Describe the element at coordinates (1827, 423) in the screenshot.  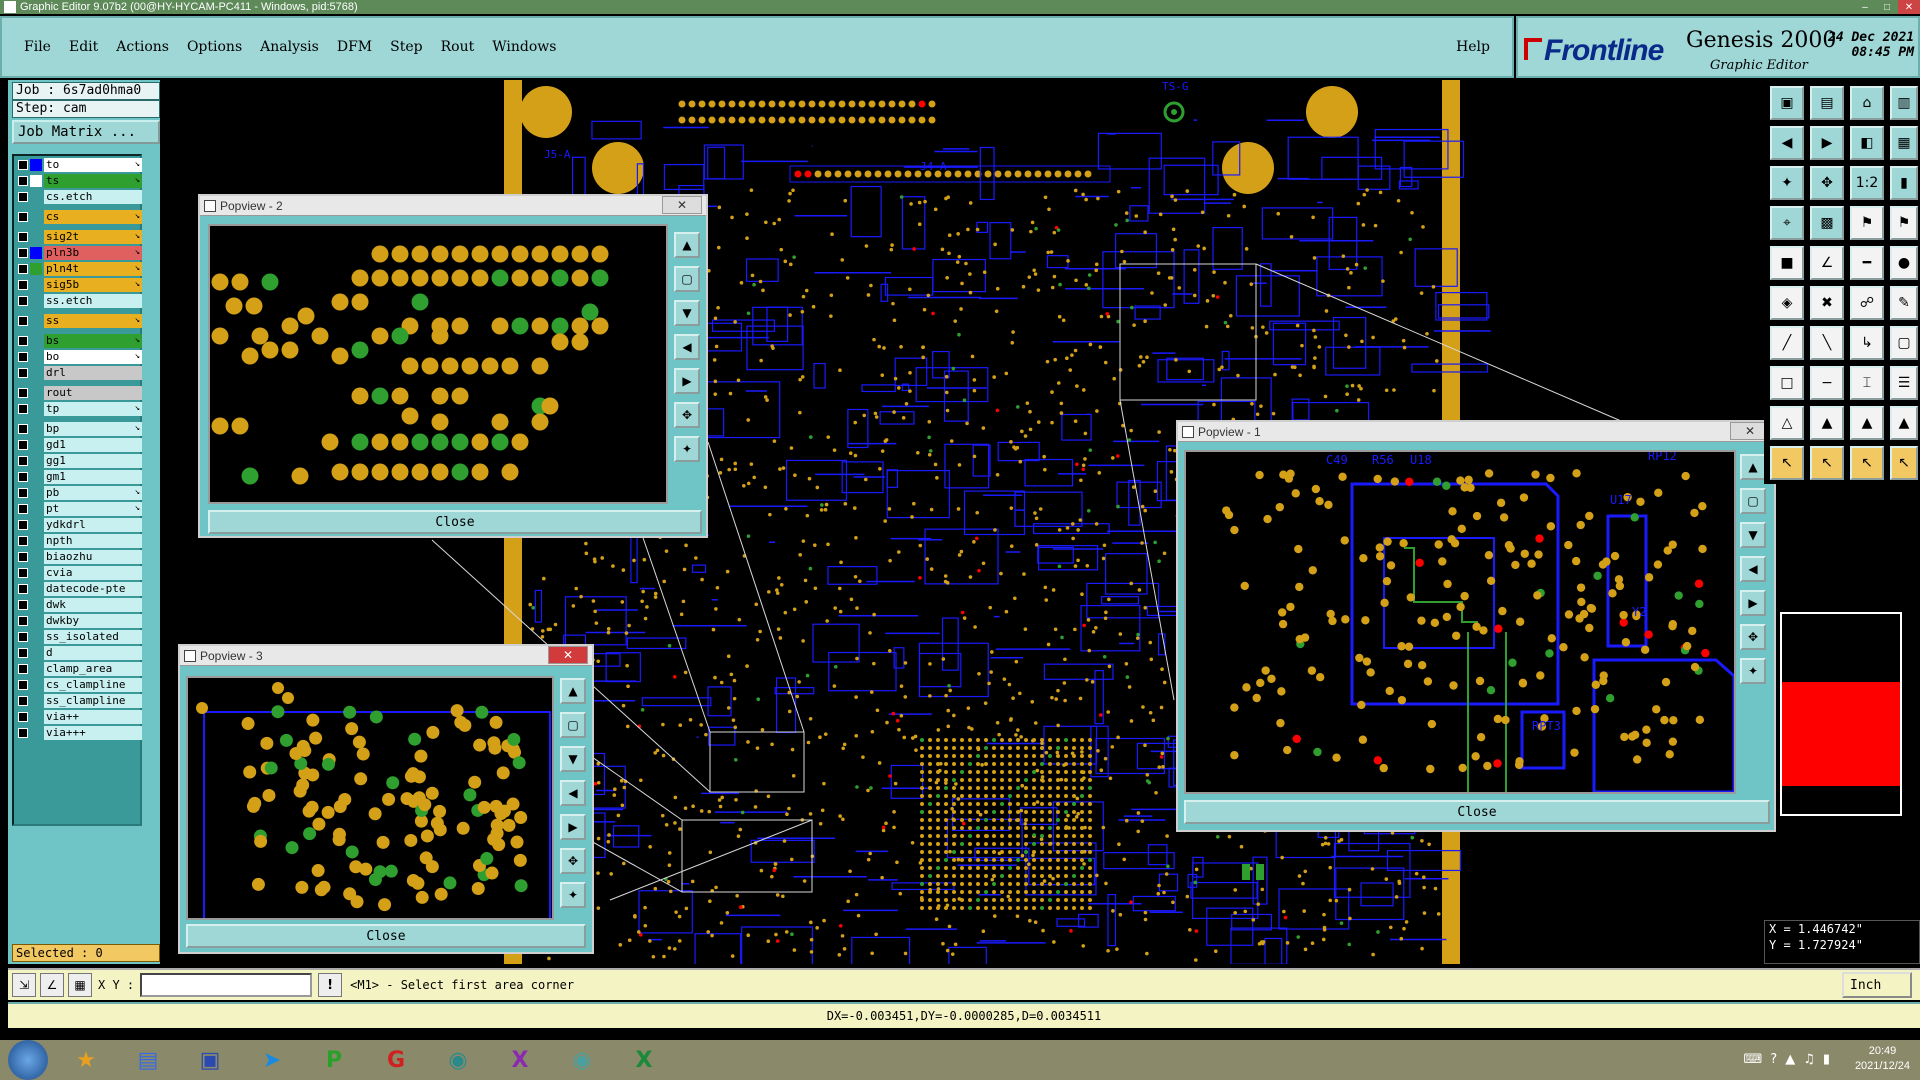
I see `triangle2-icon: ▲` at that location.